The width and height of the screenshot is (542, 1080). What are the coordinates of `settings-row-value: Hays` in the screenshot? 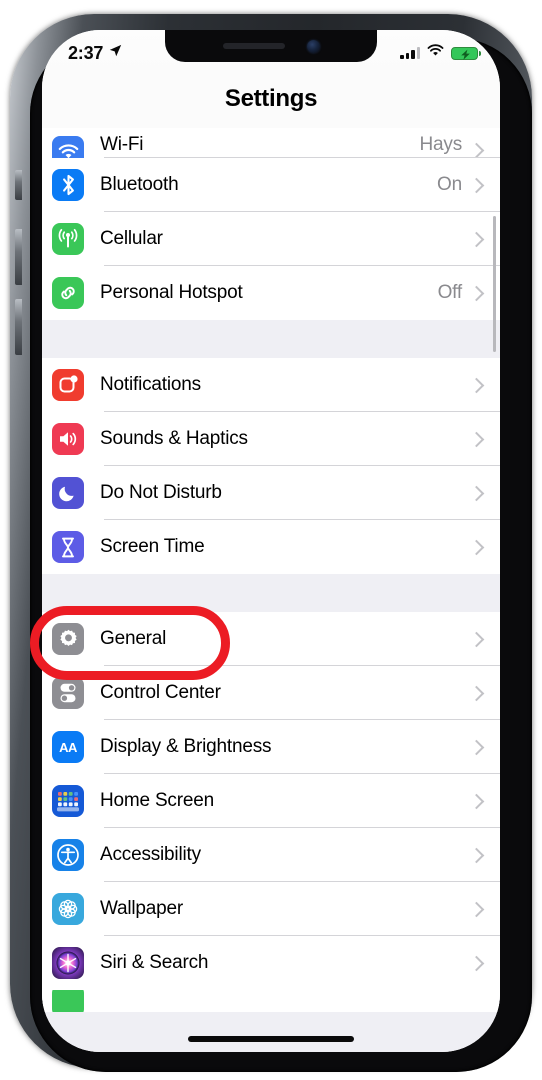 It's located at (441, 144).